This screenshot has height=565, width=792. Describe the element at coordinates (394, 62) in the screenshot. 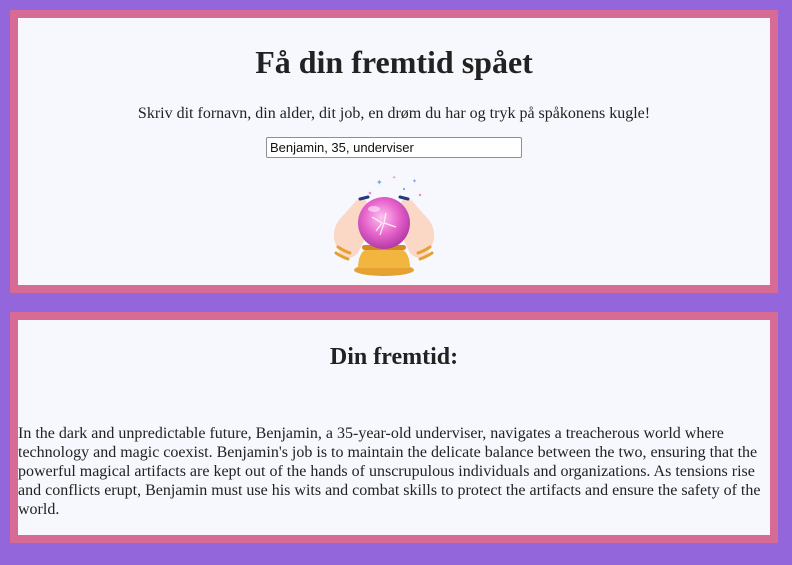

I see `page-title: Få din fremtid spået` at that location.